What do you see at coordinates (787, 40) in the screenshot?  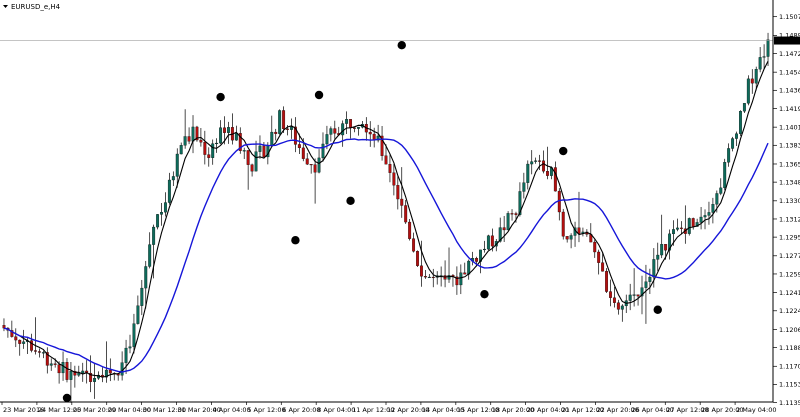 I see `current-price-box: 1.14845` at bounding box center [787, 40].